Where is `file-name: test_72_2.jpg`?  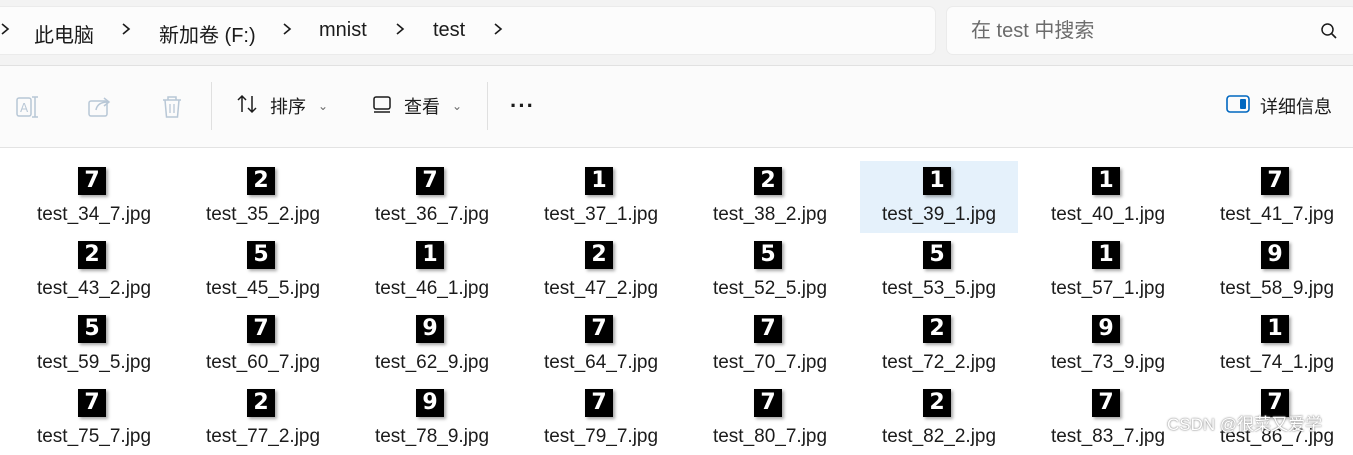
file-name: test_72_2.jpg is located at coordinates (939, 362).